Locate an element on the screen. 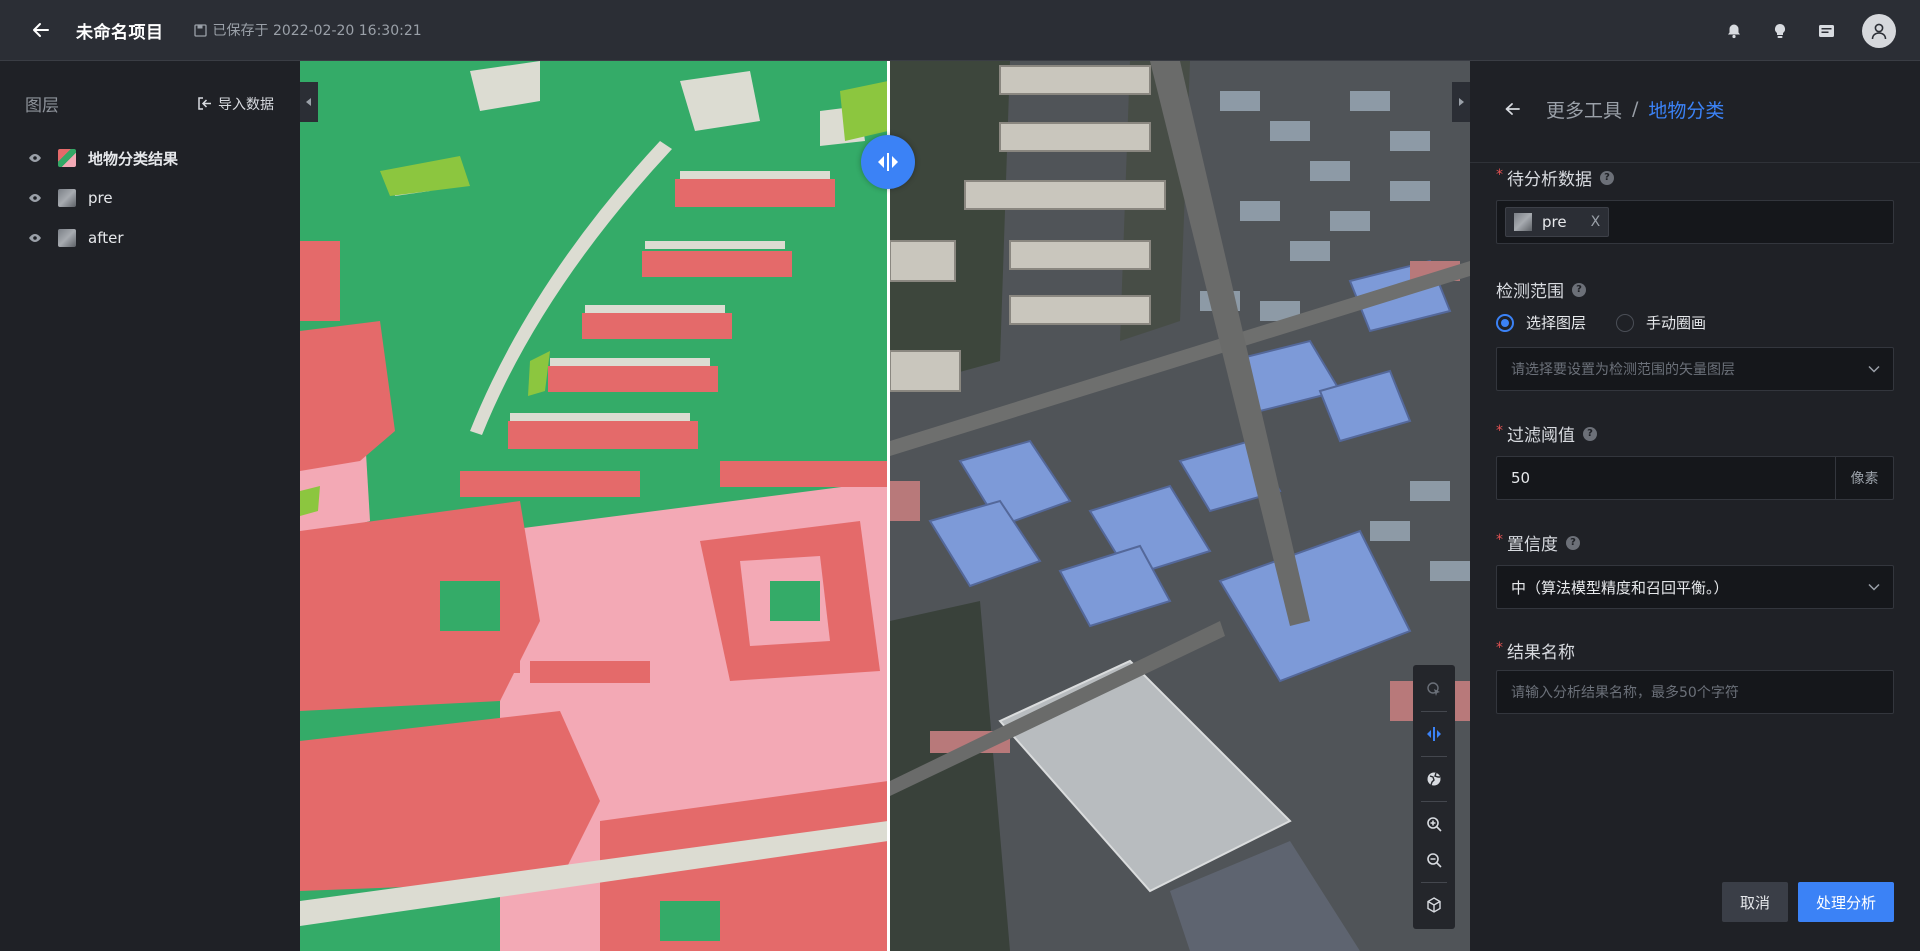 The width and height of the screenshot is (1920, 951). zoom-in-icon is located at coordinates (1434, 824).